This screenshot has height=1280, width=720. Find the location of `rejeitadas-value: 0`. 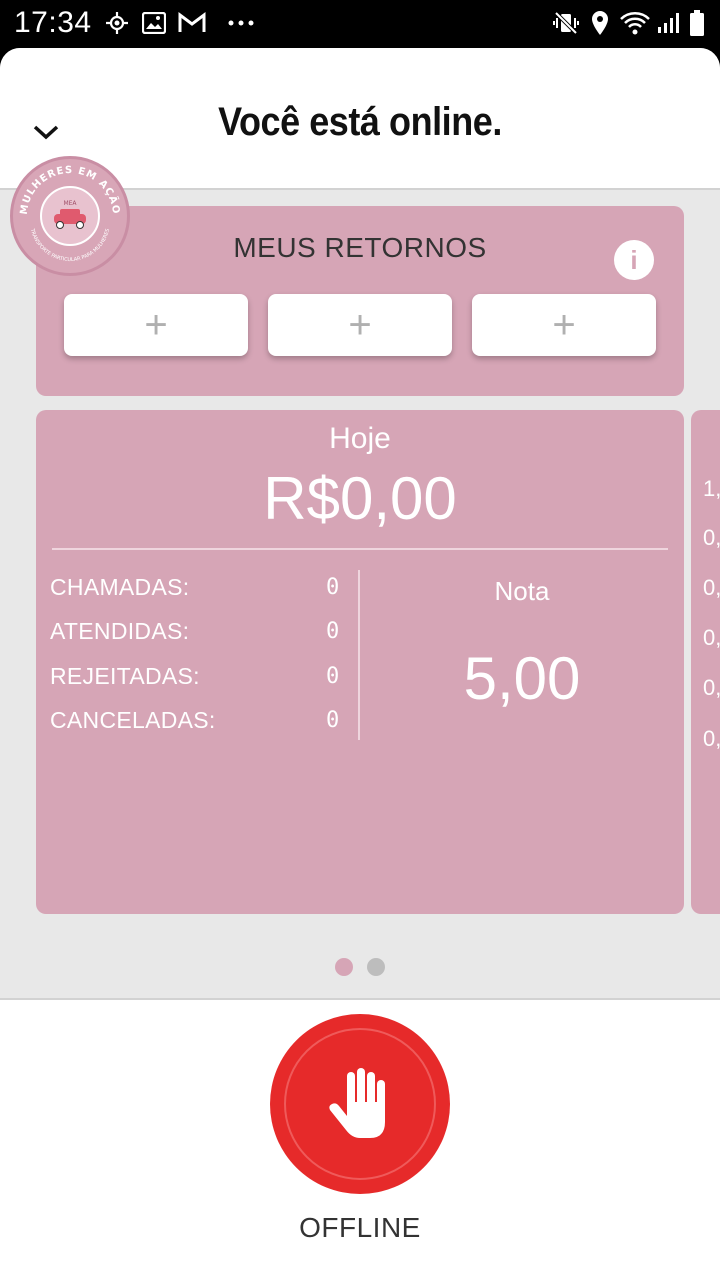

rejeitadas-value: 0 is located at coordinates (333, 676).